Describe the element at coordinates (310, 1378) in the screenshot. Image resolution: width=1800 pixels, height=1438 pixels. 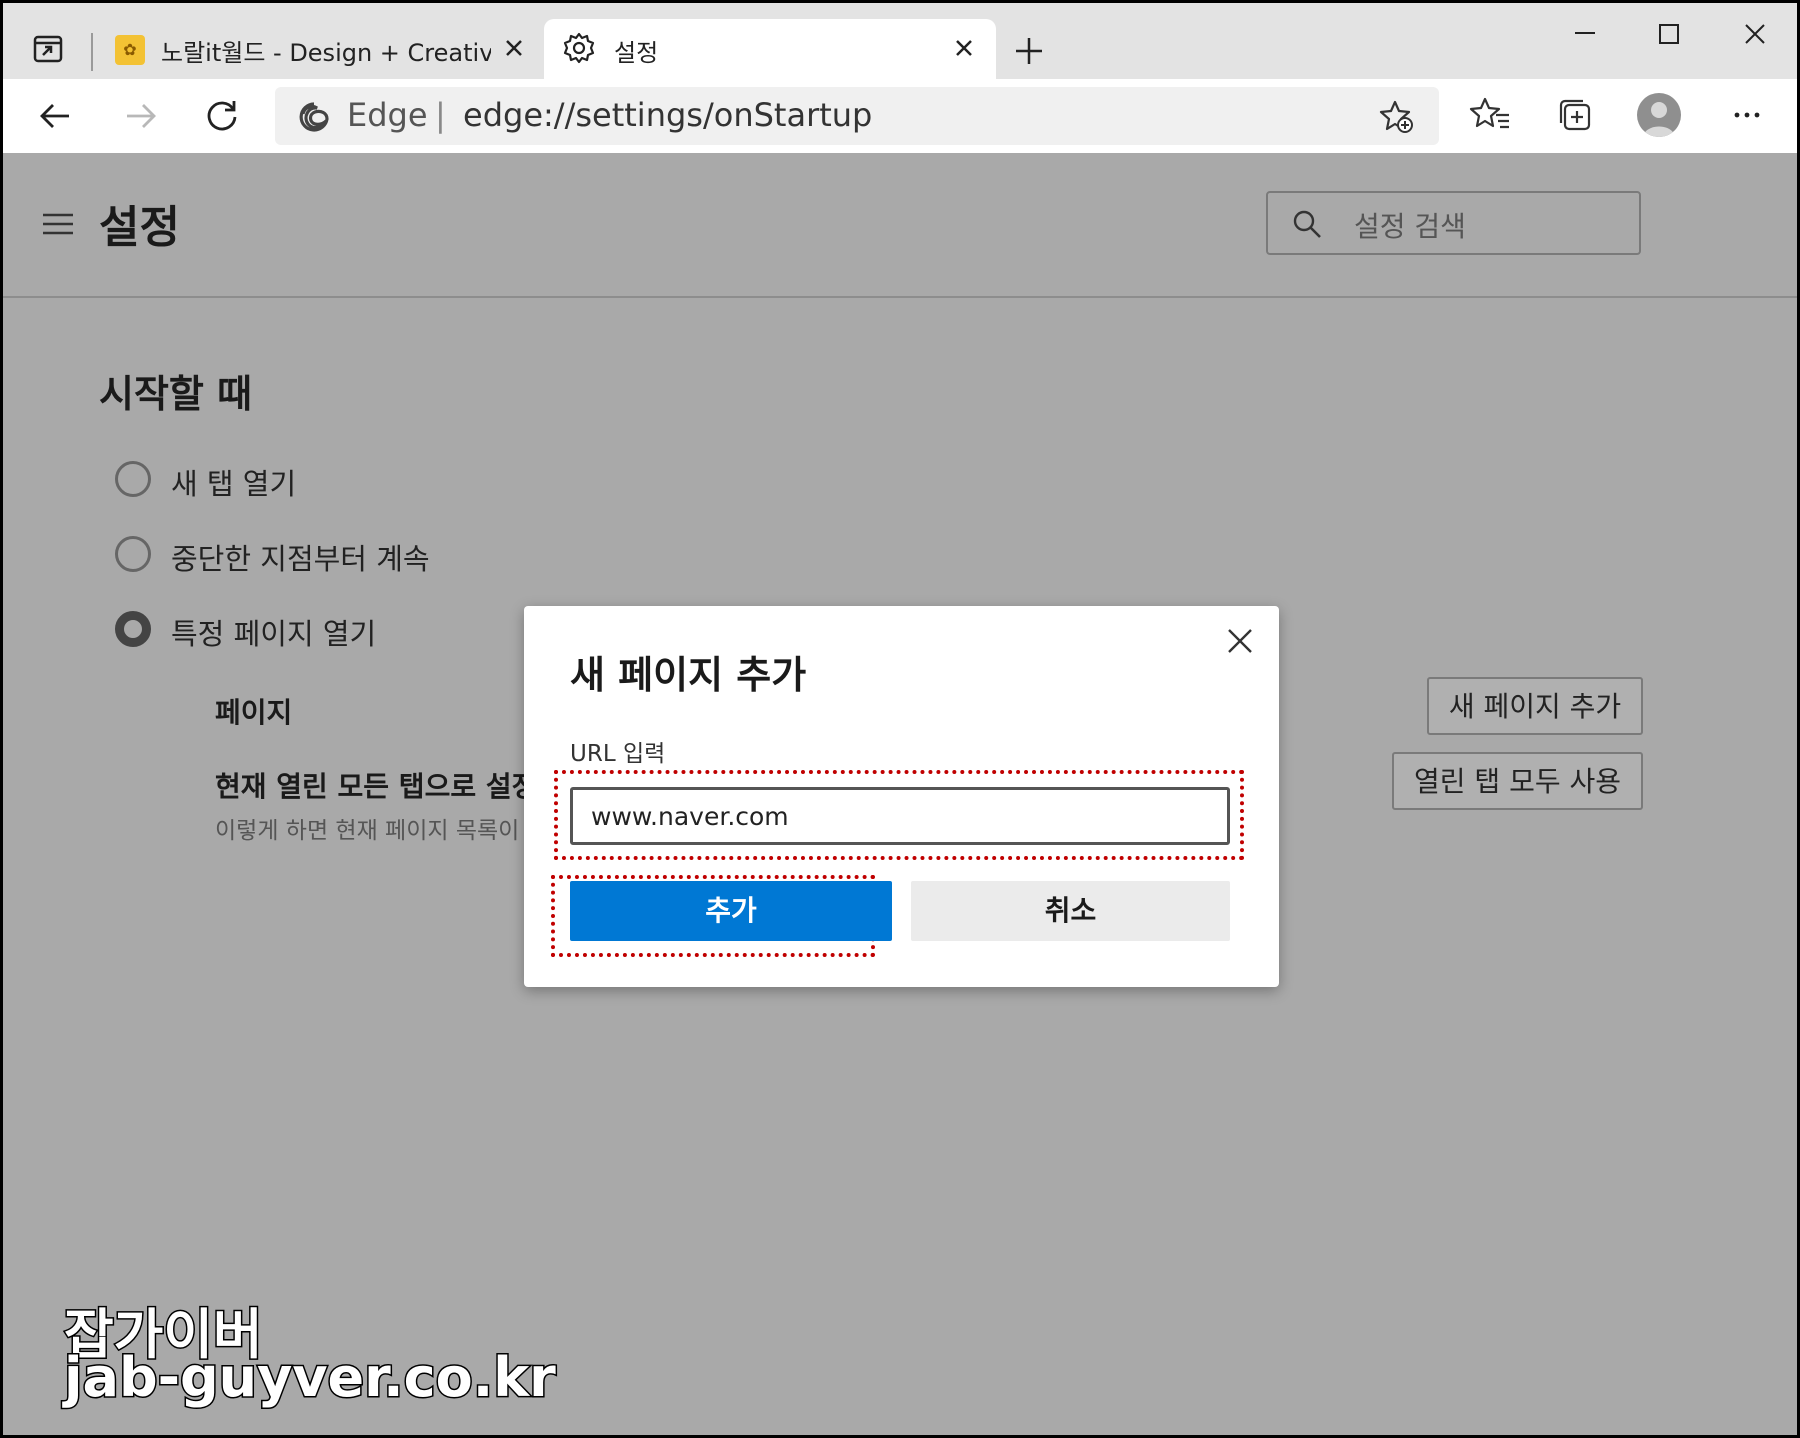
I see `watermark-site: jab-guyver.co.kr` at that location.